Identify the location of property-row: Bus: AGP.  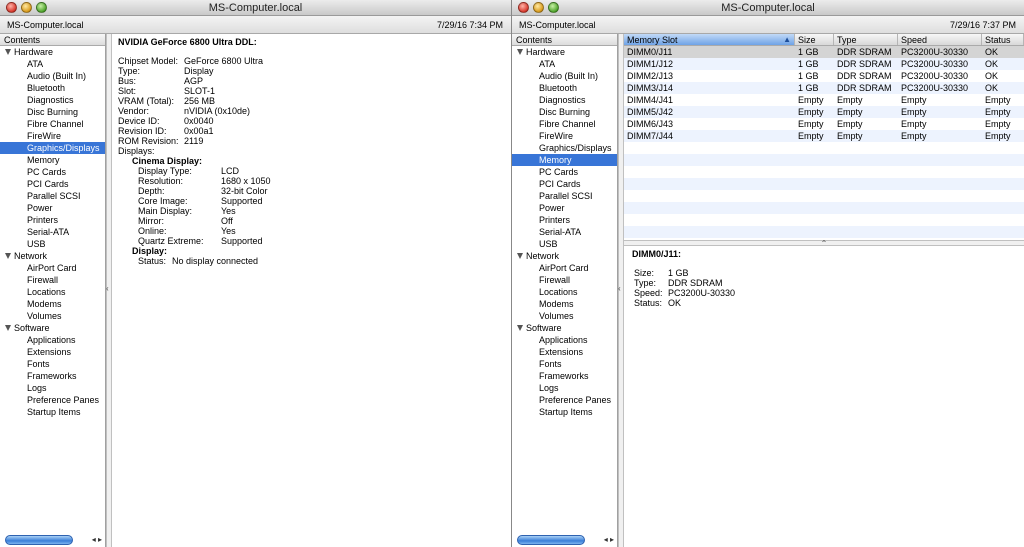
(311, 81).